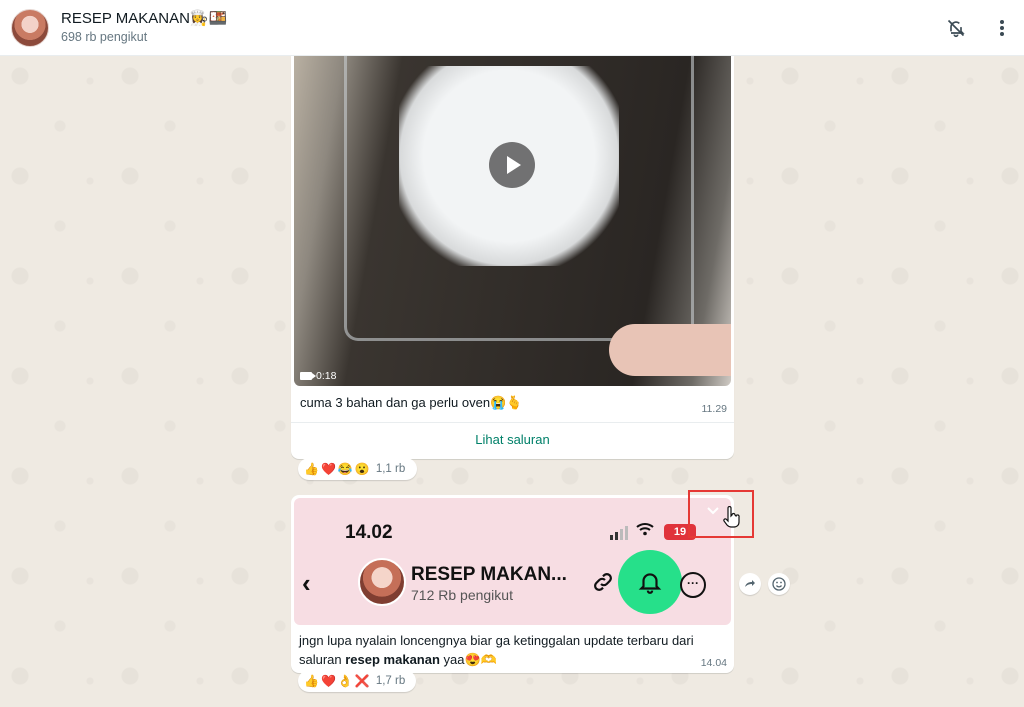  Describe the element at coordinates (362, 681) in the screenshot. I see `reaction-emoji: ❌` at that location.